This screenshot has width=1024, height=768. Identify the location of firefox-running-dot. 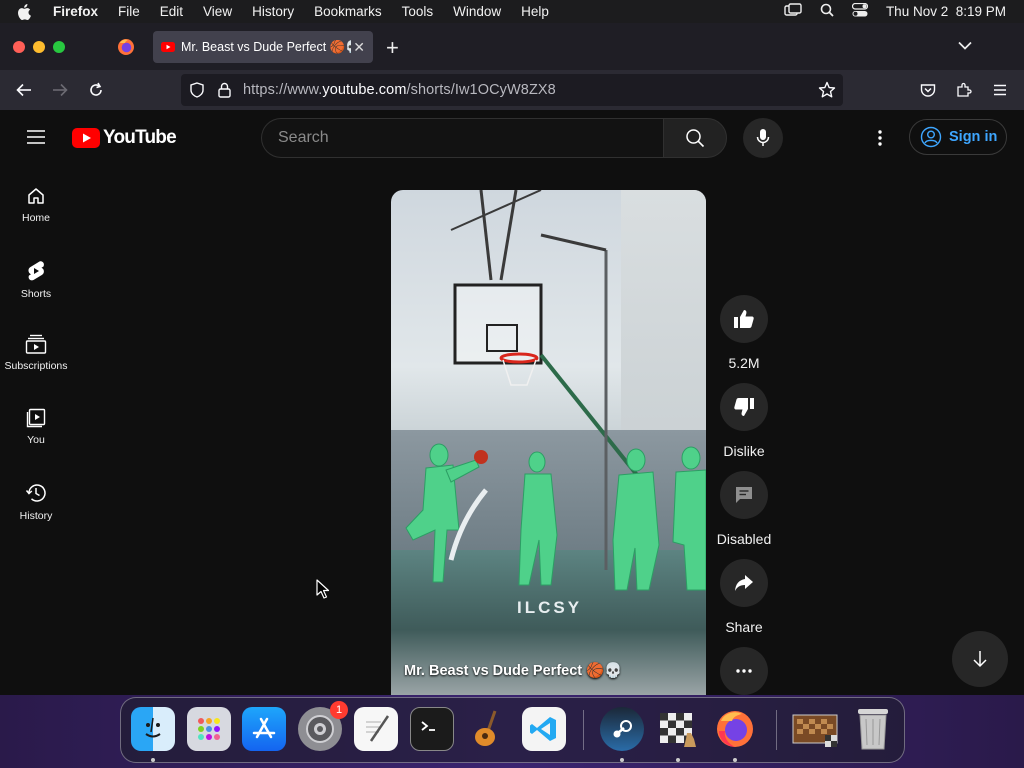
(735, 760).